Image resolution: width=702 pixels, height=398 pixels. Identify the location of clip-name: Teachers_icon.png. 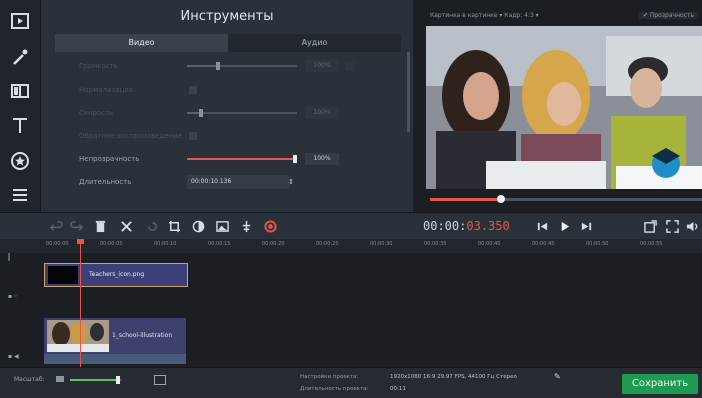
(117, 274).